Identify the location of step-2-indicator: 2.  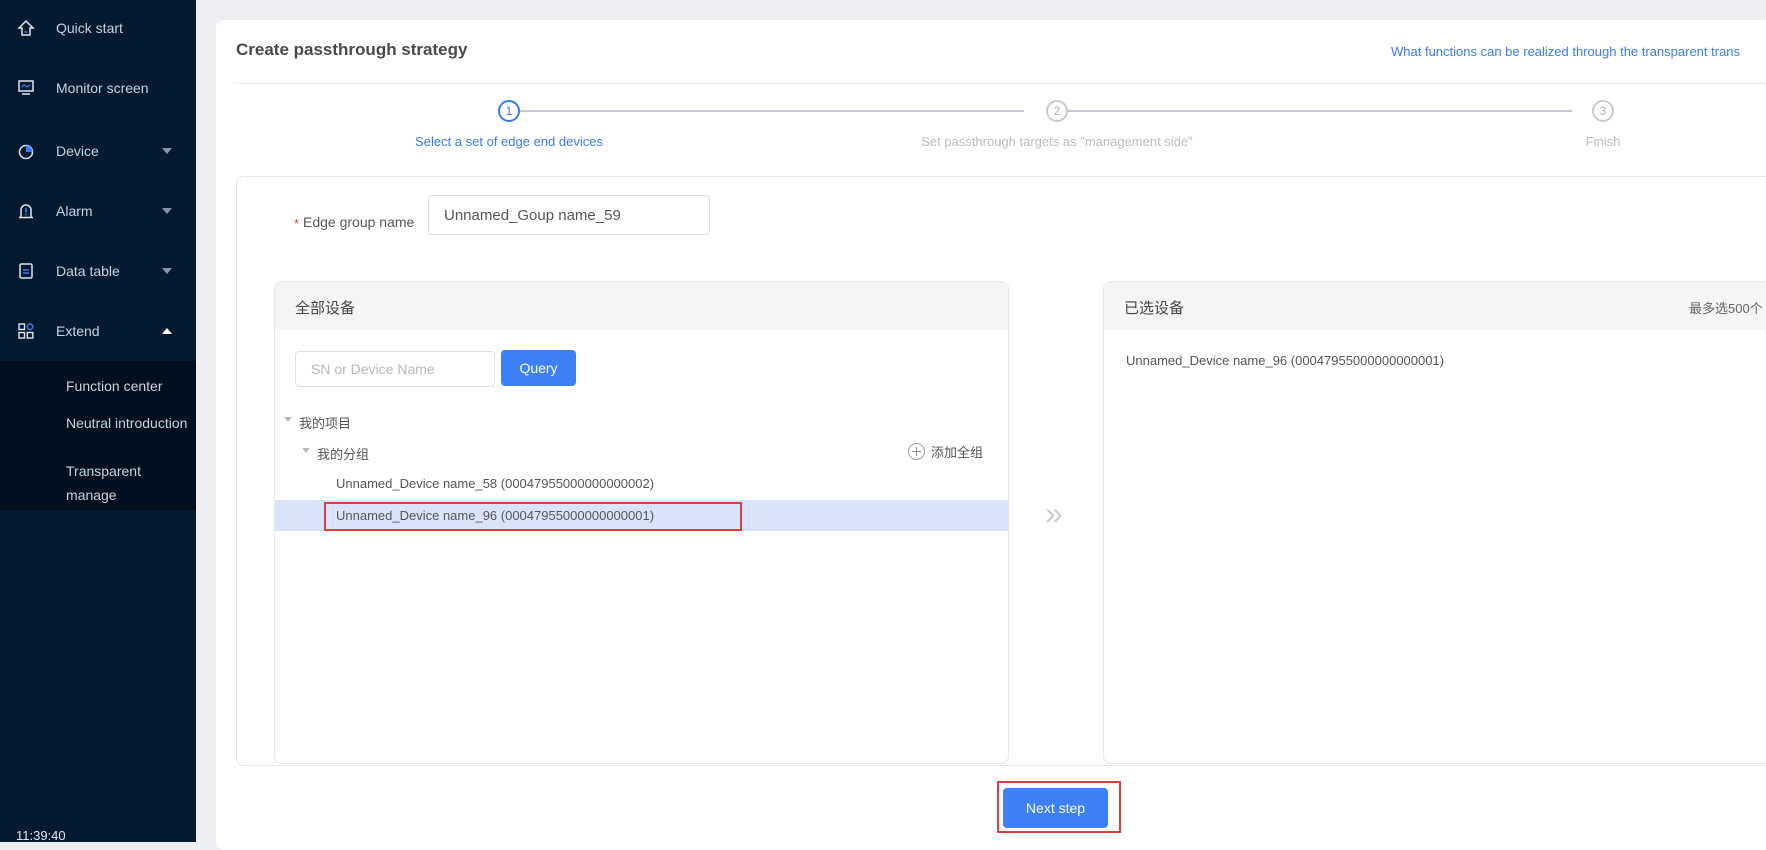
(1057, 111).